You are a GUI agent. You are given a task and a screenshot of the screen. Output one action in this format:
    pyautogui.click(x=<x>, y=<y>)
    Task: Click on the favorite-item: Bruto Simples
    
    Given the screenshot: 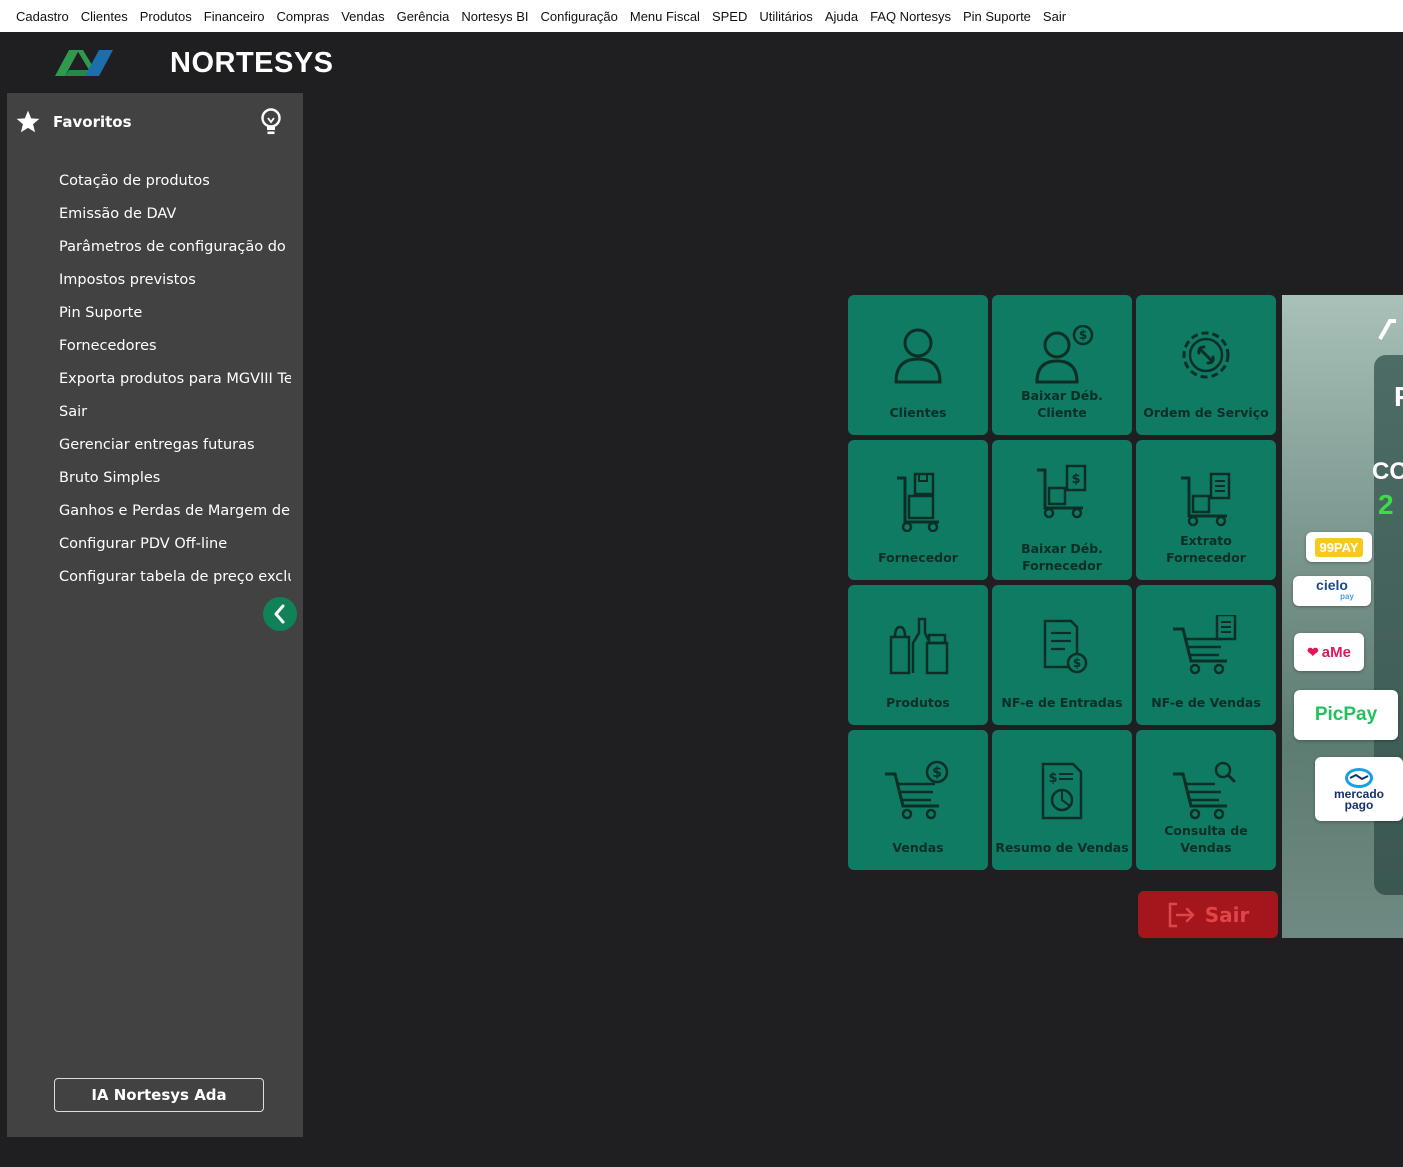 What is the action you would take?
    pyautogui.click(x=175, y=484)
    